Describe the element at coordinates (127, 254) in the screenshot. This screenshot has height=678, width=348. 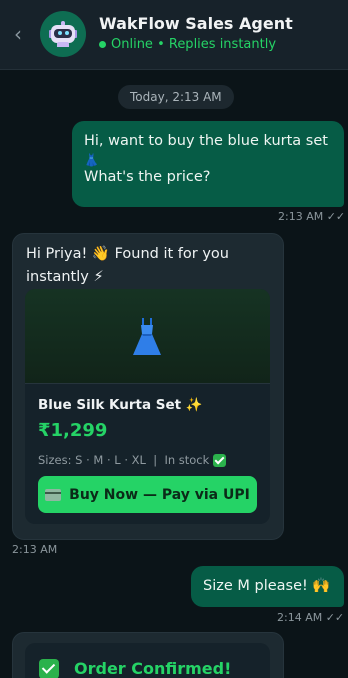
I see `message-text-line: Hi Priya! 👋 Found it for you` at that location.